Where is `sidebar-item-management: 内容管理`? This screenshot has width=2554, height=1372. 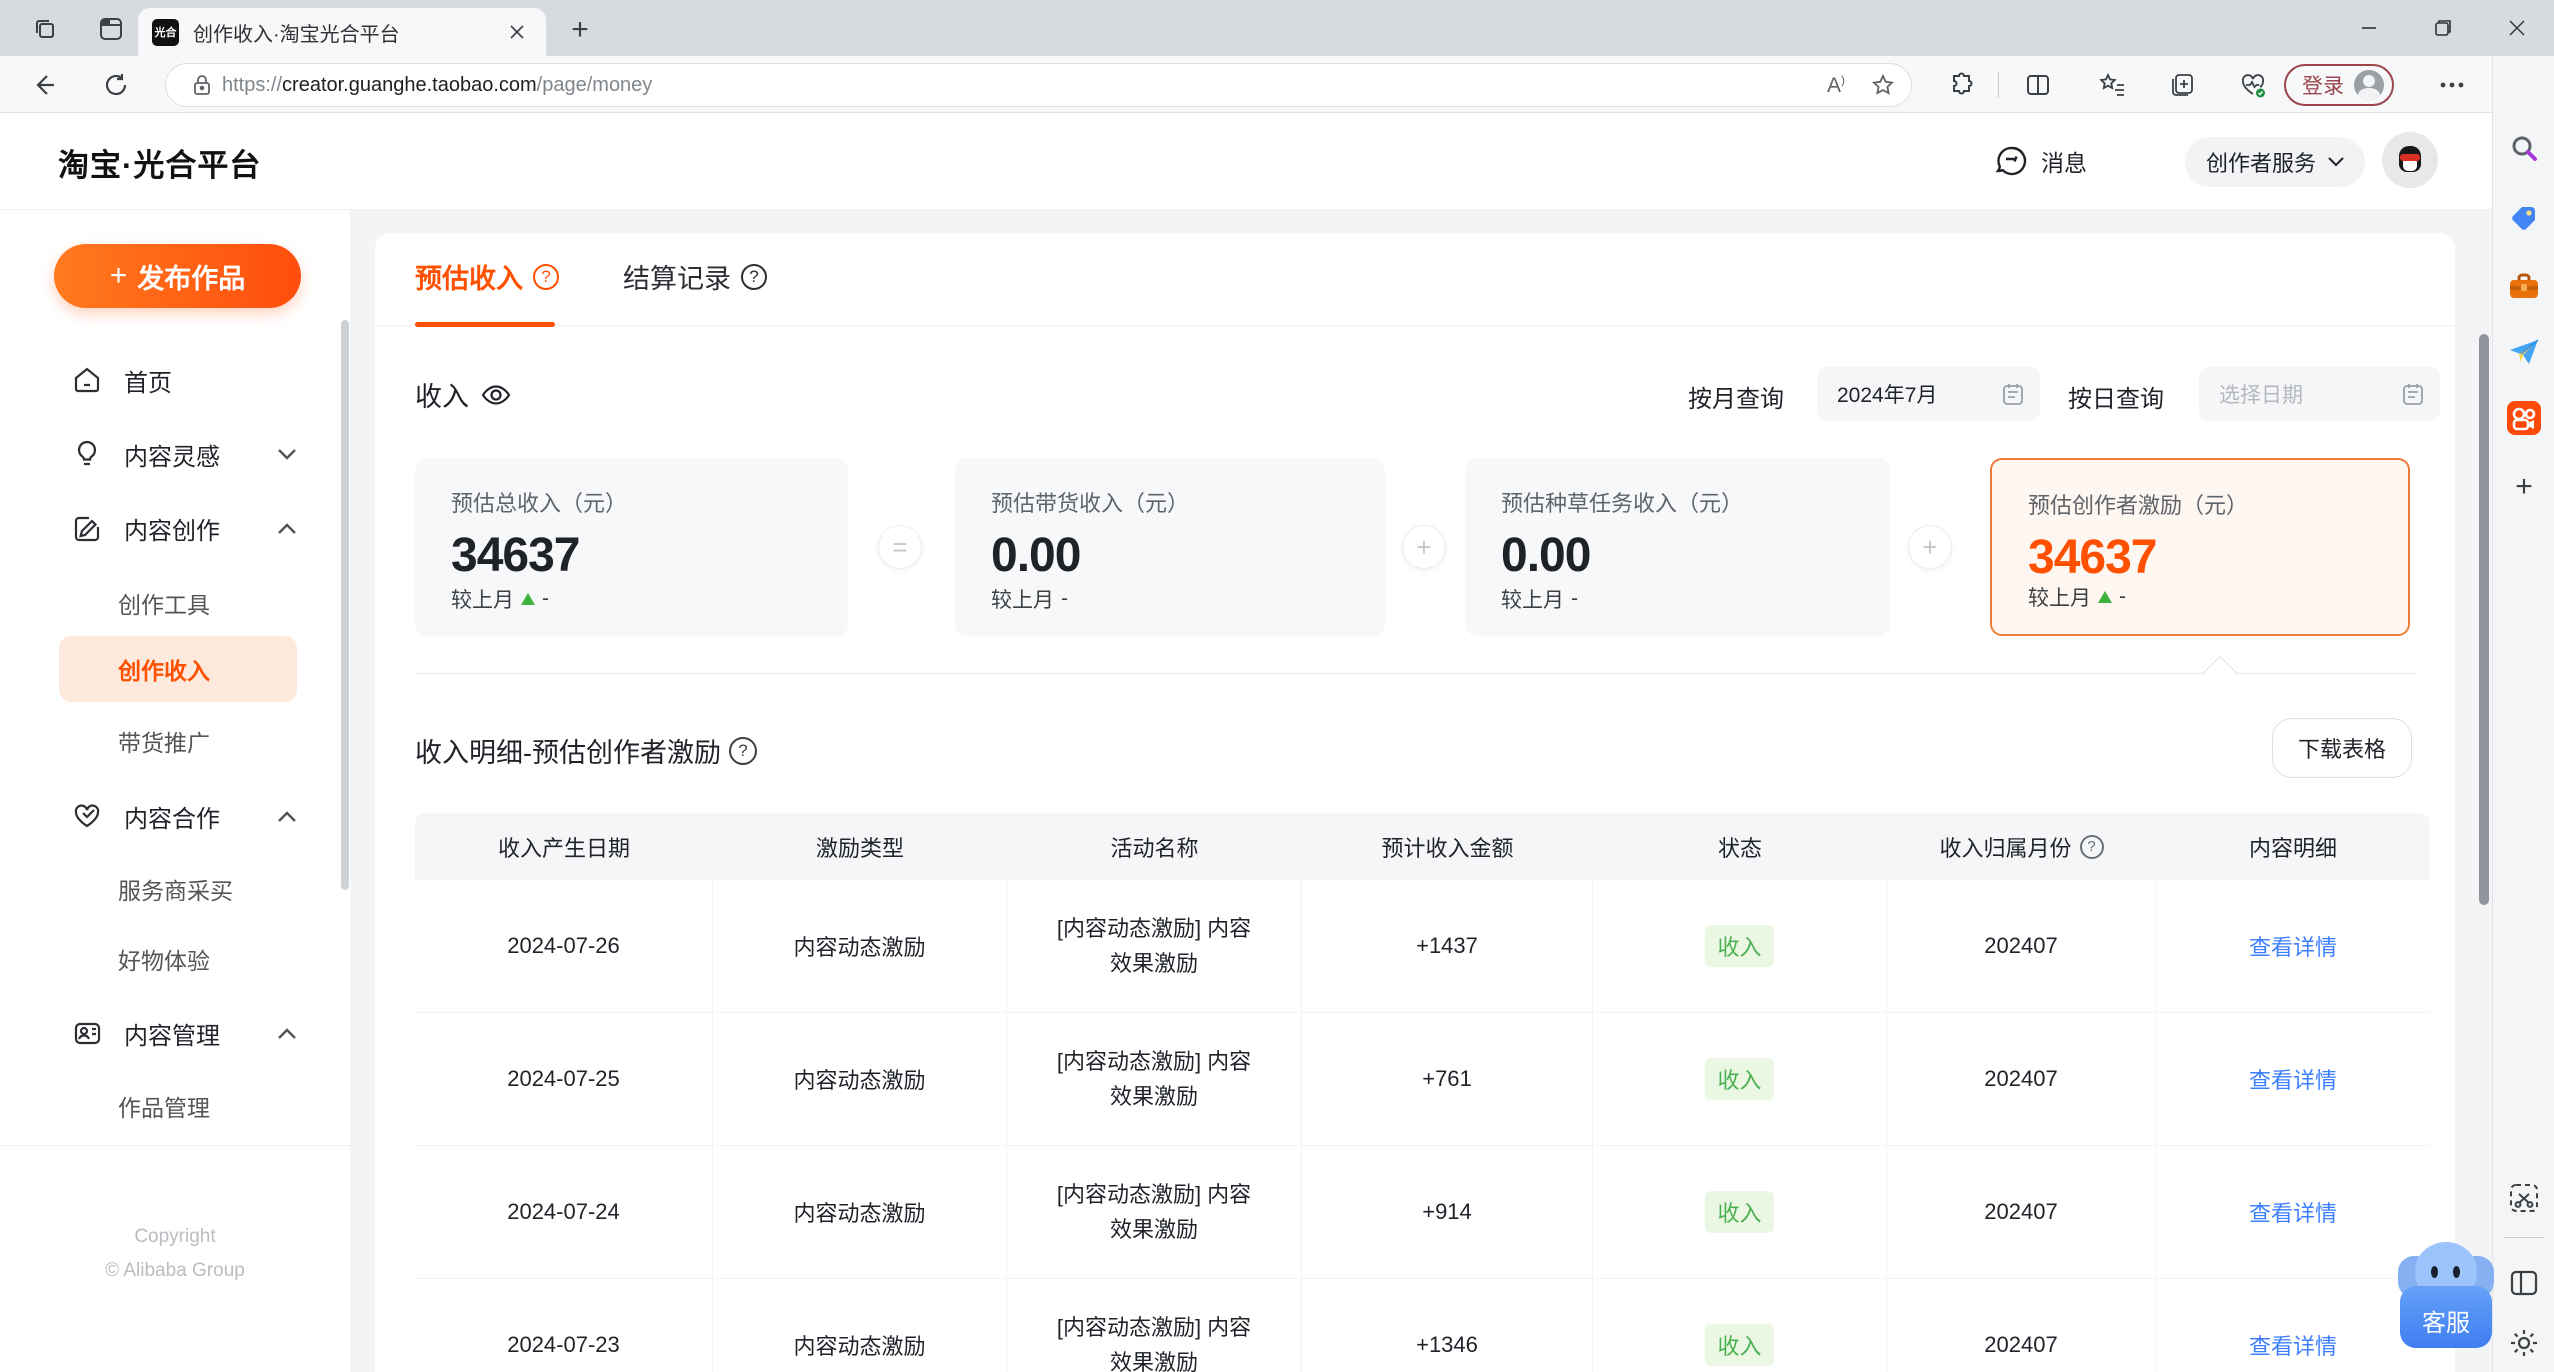 sidebar-item-management: 内容管理 is located at coordinates (175, 1033).